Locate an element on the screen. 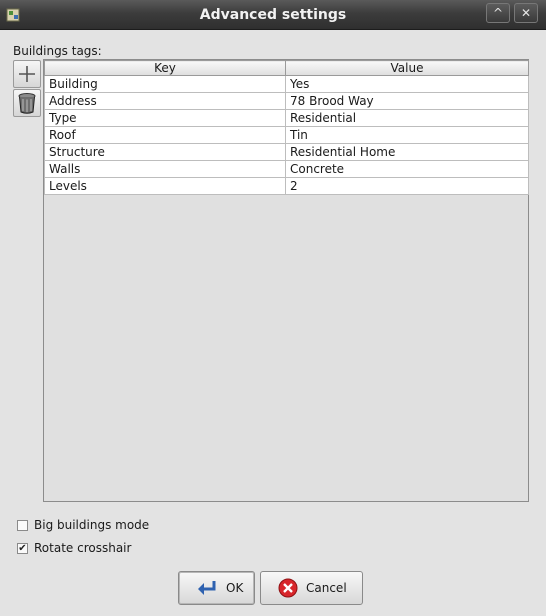  add-tag-button is located at coordinates (27, 74).